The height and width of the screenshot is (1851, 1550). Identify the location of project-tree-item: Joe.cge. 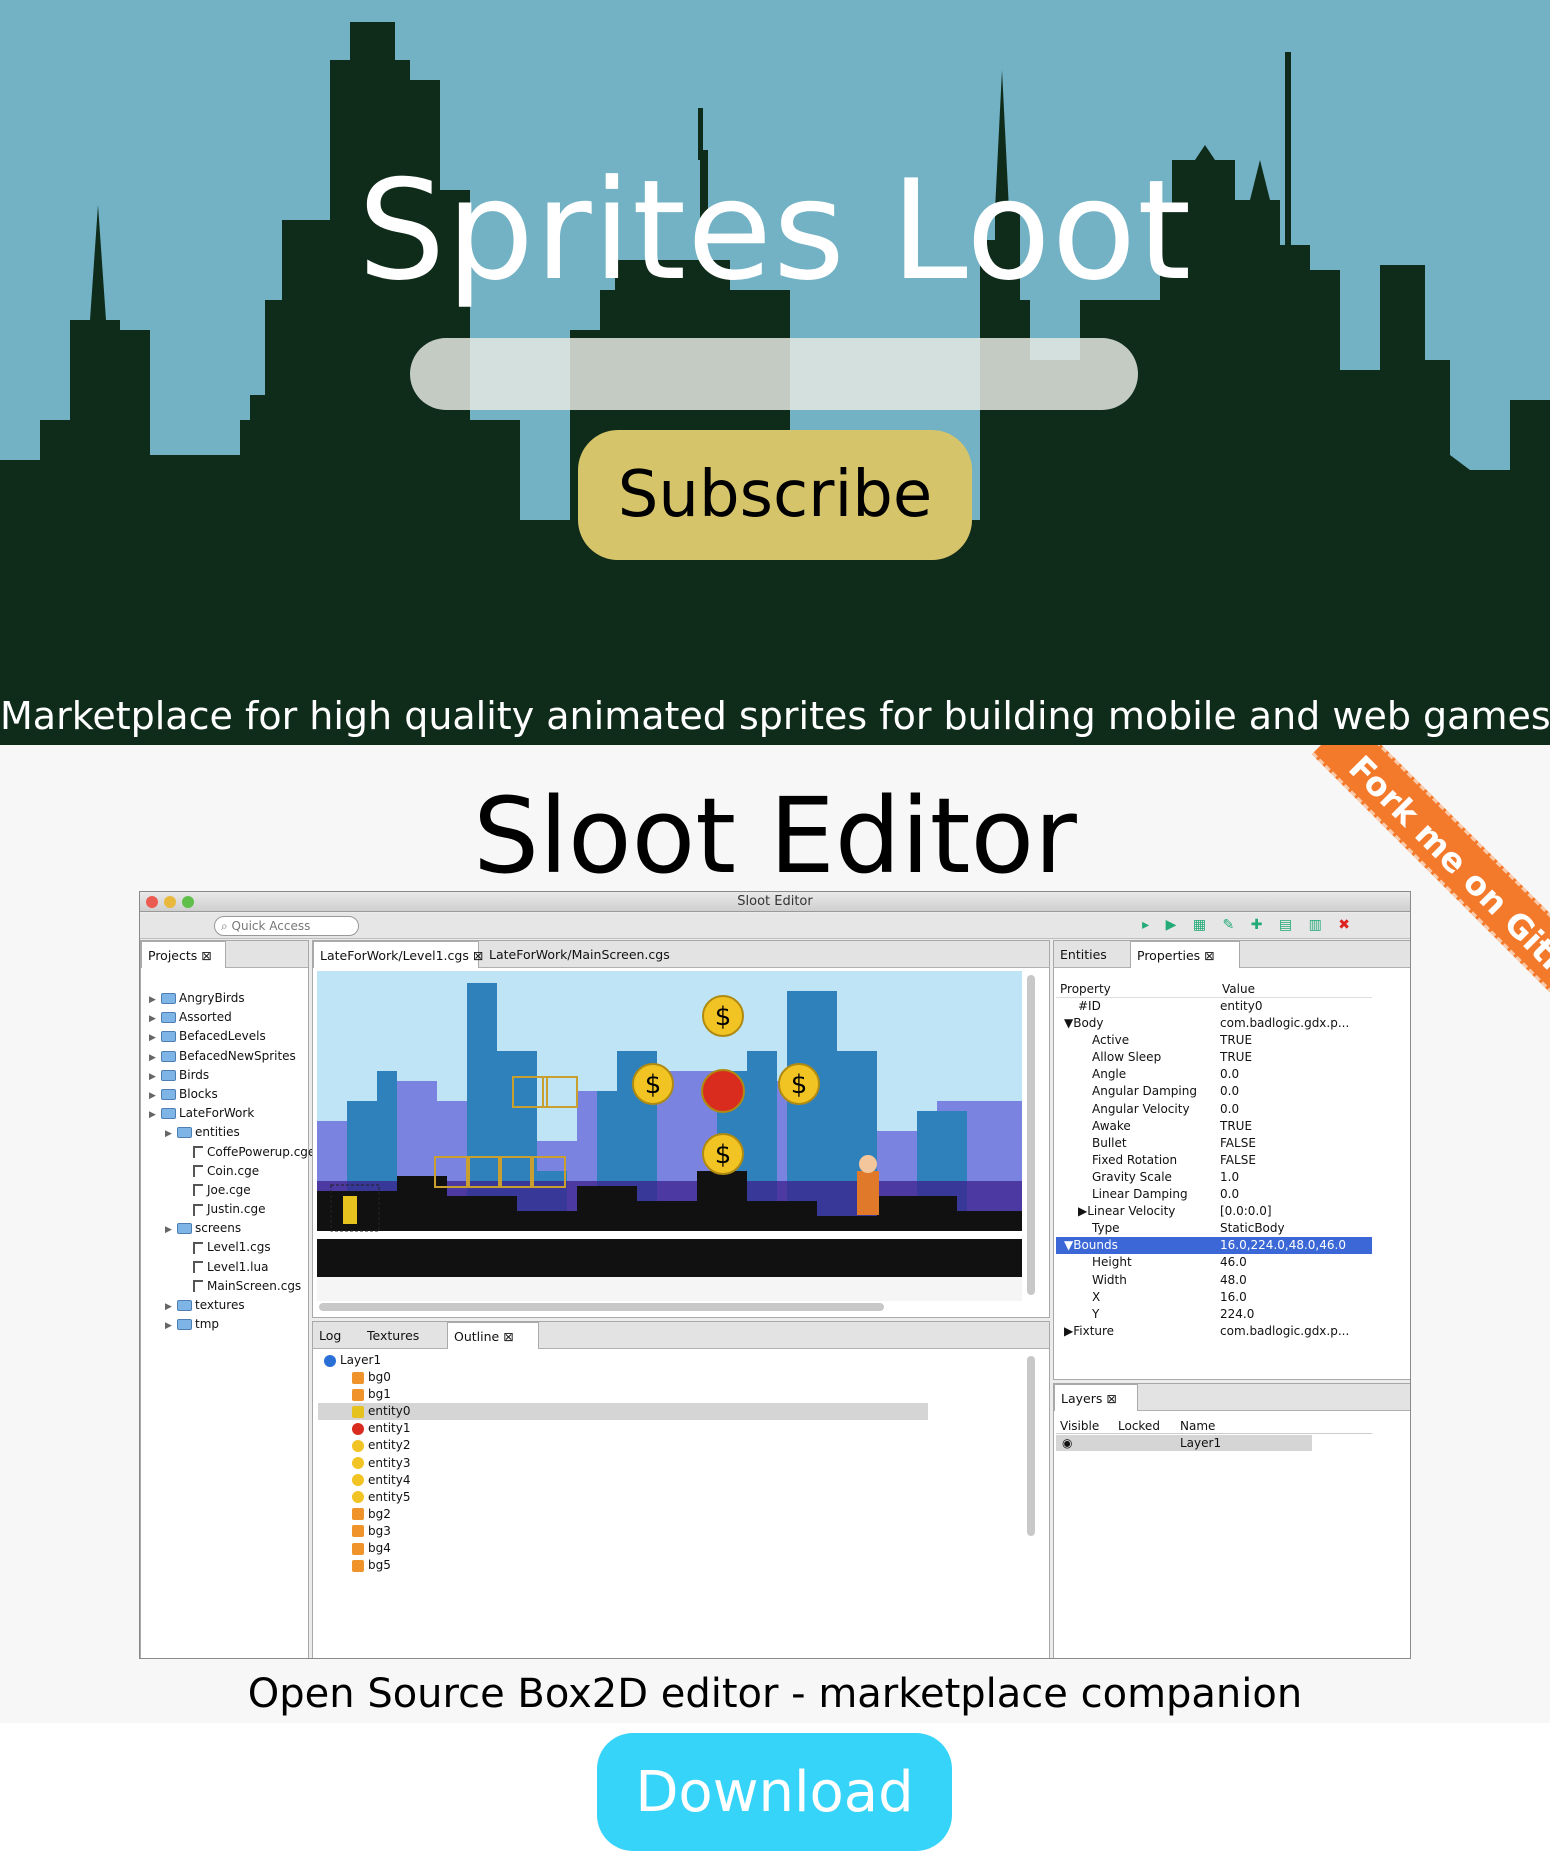
(232, 1190).